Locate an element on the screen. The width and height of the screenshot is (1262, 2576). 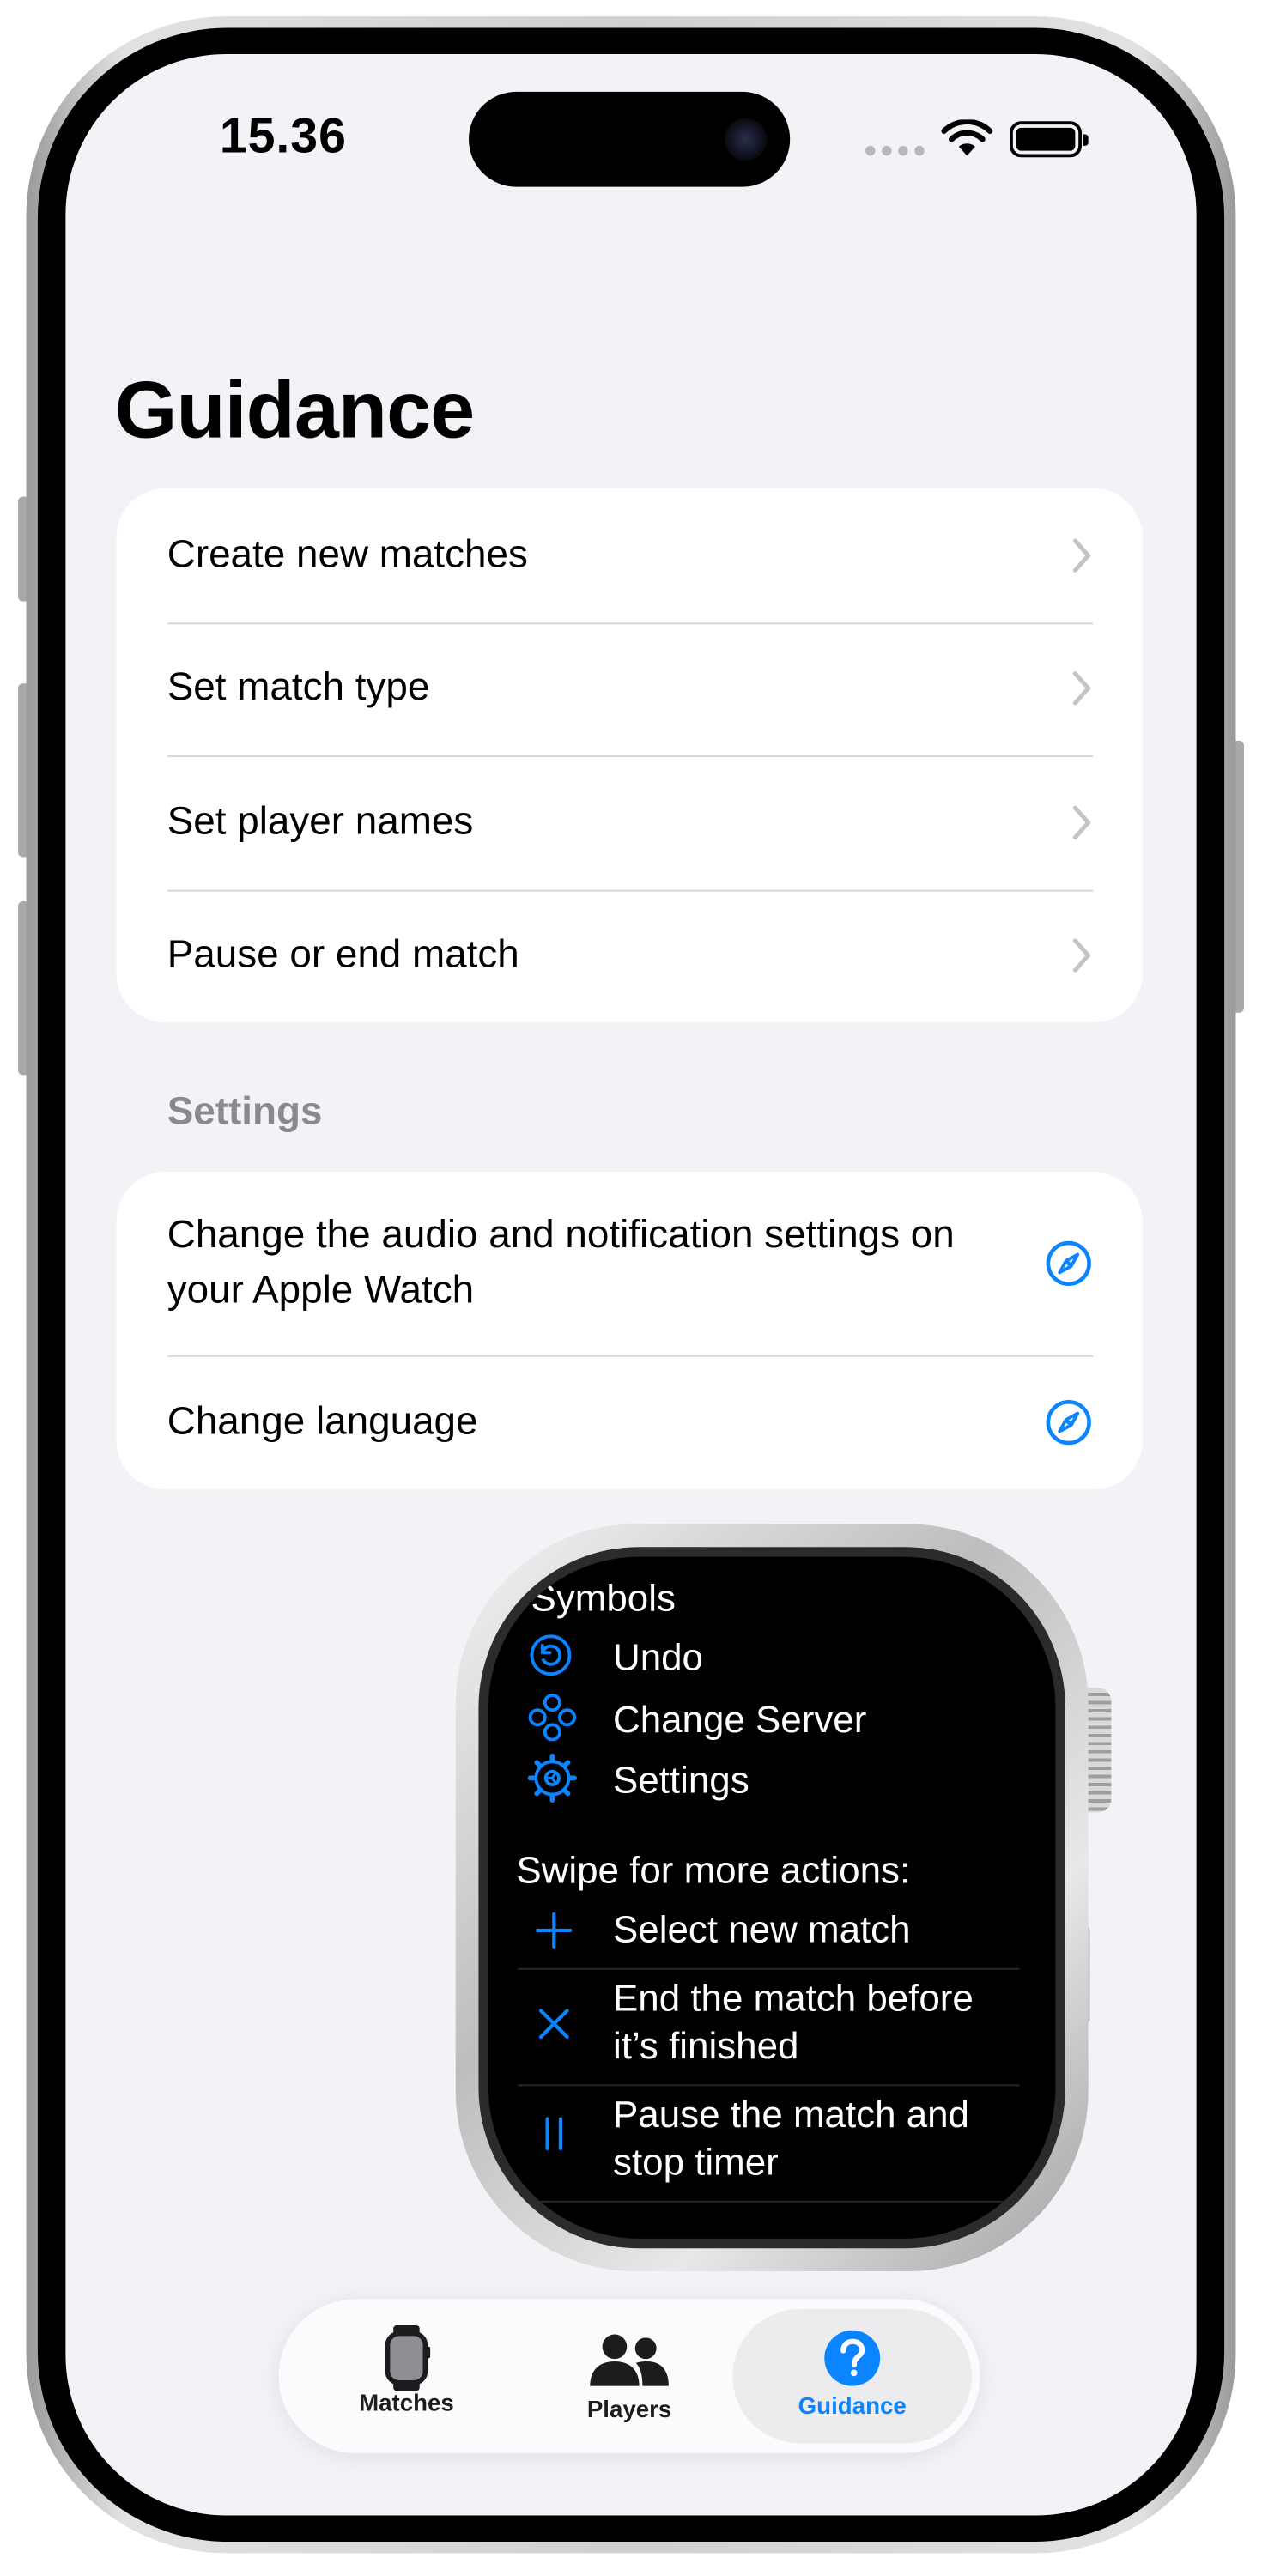
tab-guidance: Guidance is located at coordinates (852, 2376).